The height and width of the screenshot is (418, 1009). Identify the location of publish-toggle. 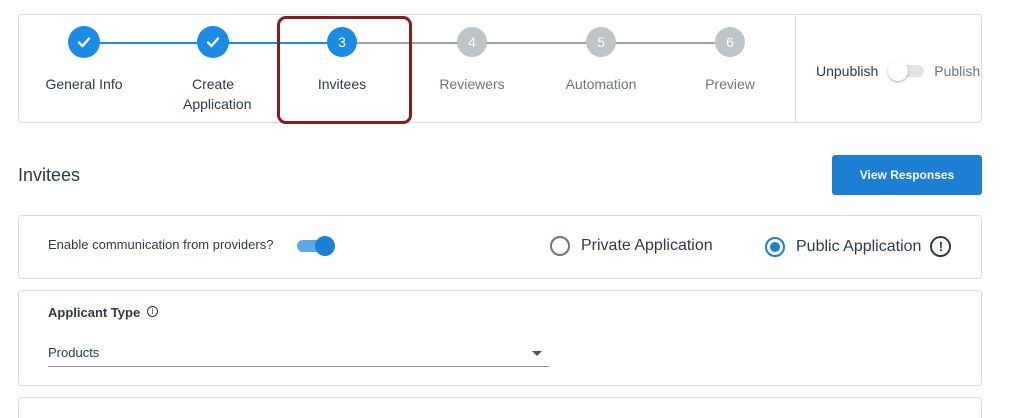
(906, 71).